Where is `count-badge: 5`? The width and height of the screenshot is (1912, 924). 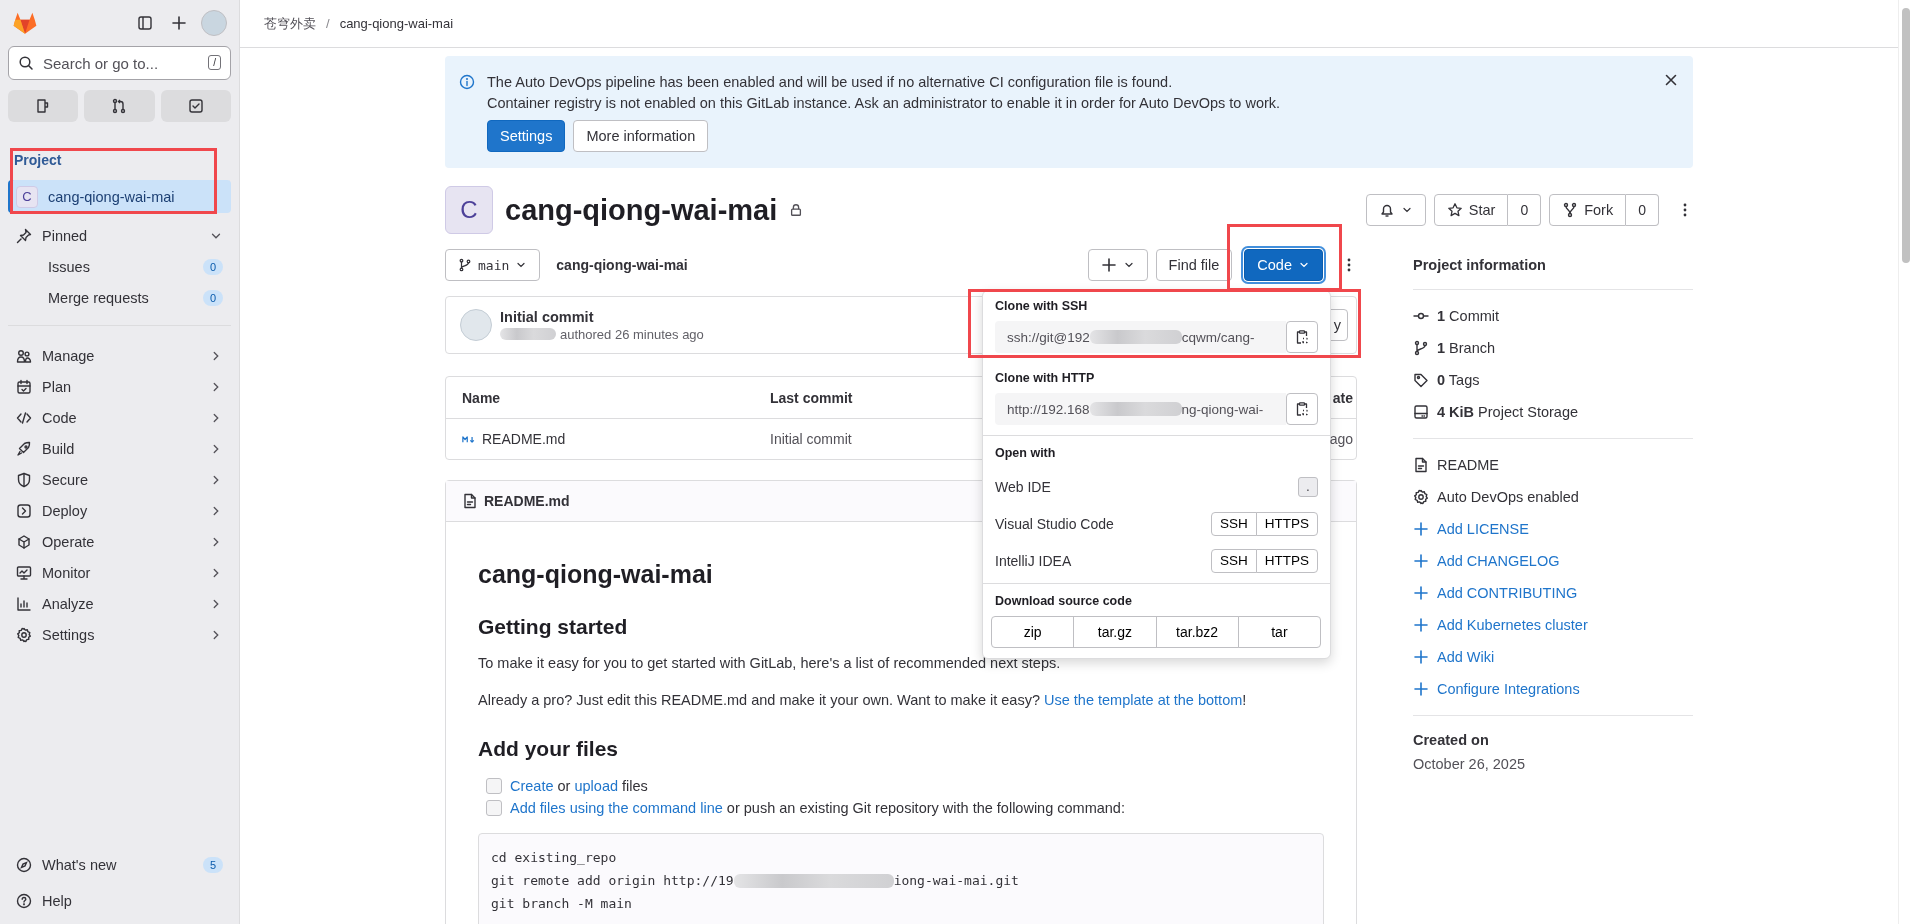
count-badge: 5 is located at coordinates (213, 864).